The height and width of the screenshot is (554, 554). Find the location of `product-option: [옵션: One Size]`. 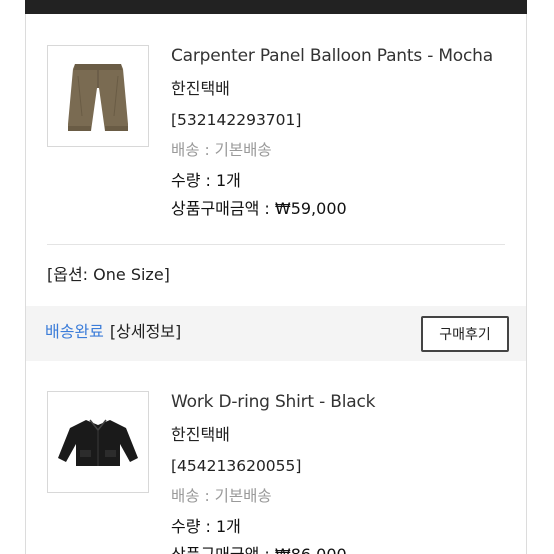

product-option: [옵션: One Size] is located at coordinates (108, 274).